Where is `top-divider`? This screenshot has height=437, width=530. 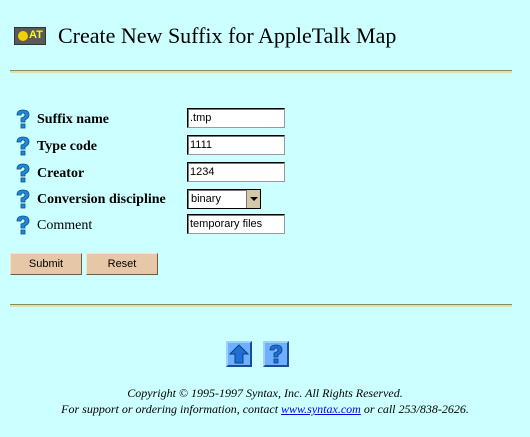
top-divider is located at coordinates (261, 71).